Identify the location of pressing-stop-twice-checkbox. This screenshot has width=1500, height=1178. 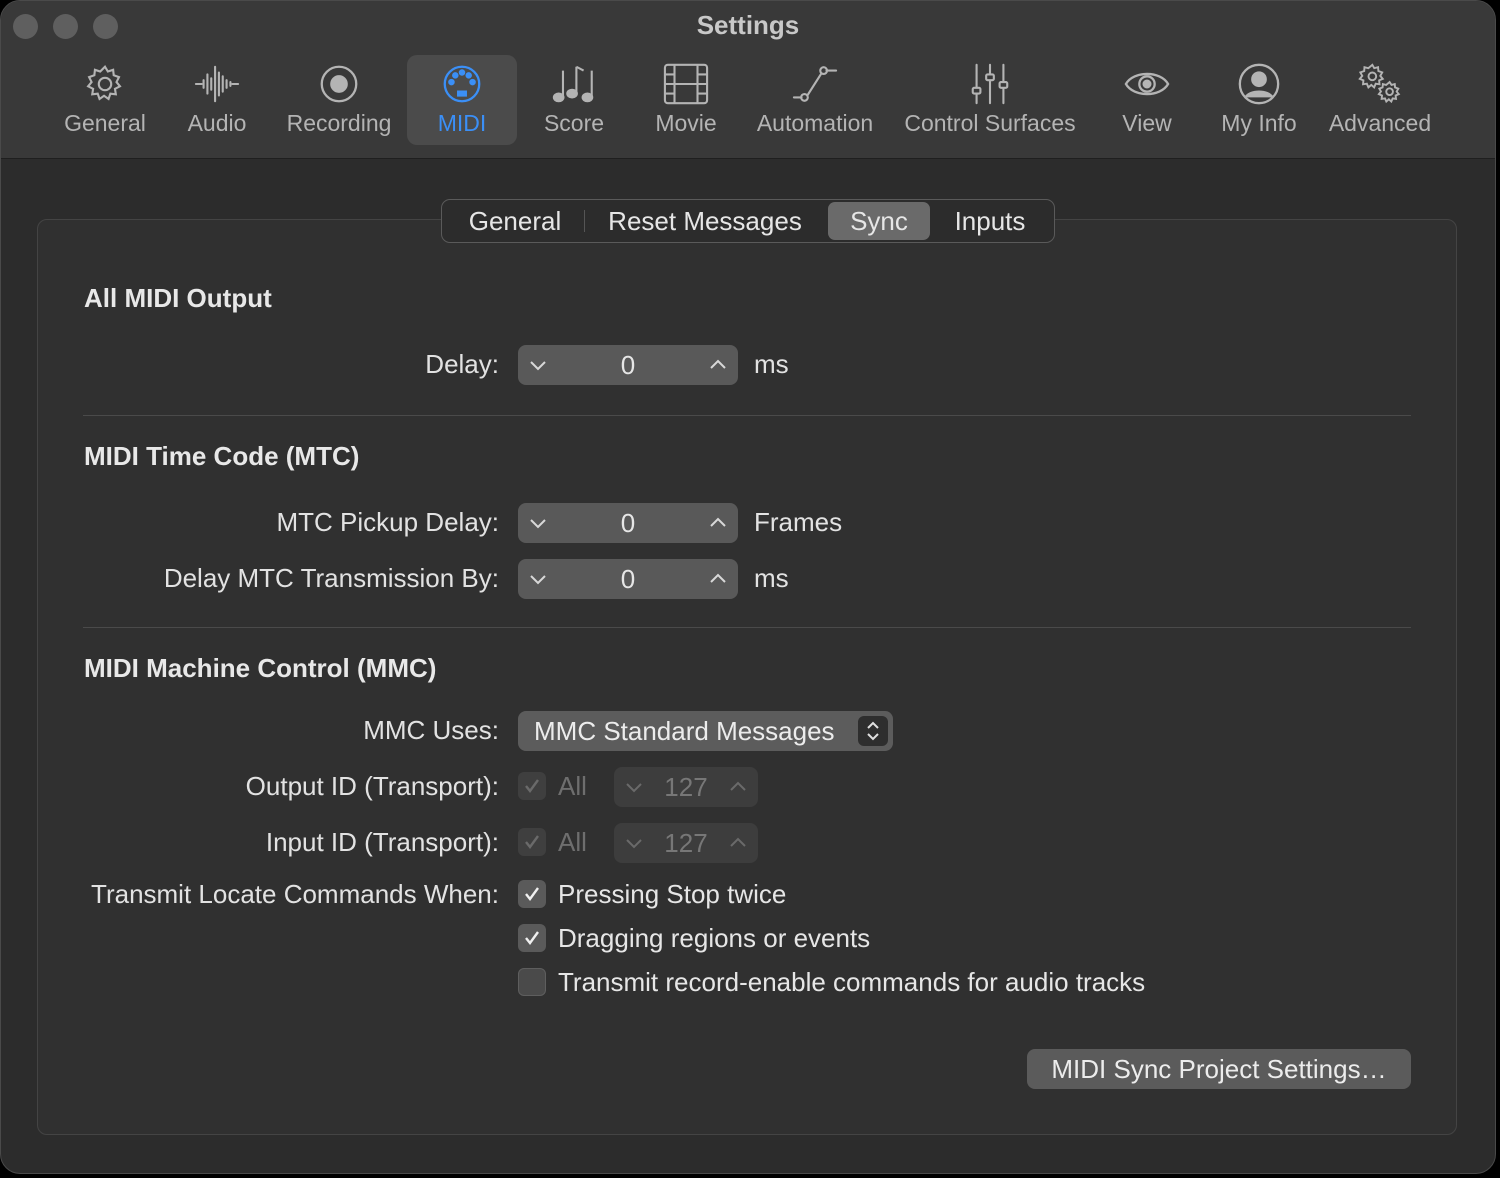
(532, 894).